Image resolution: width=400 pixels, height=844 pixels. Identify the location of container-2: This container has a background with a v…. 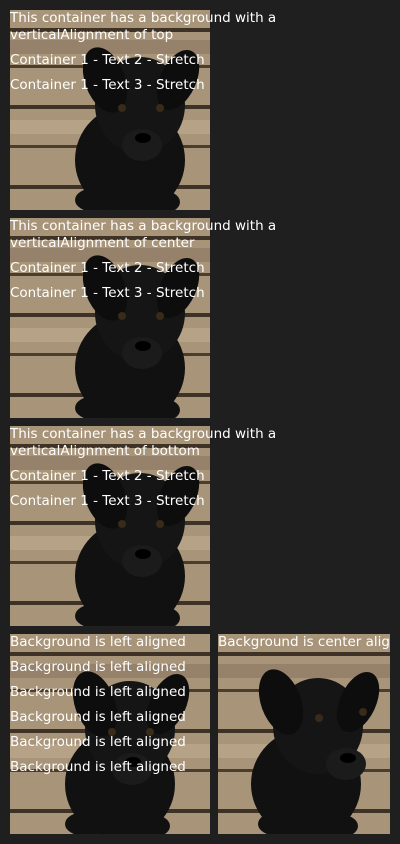
(200, 264).